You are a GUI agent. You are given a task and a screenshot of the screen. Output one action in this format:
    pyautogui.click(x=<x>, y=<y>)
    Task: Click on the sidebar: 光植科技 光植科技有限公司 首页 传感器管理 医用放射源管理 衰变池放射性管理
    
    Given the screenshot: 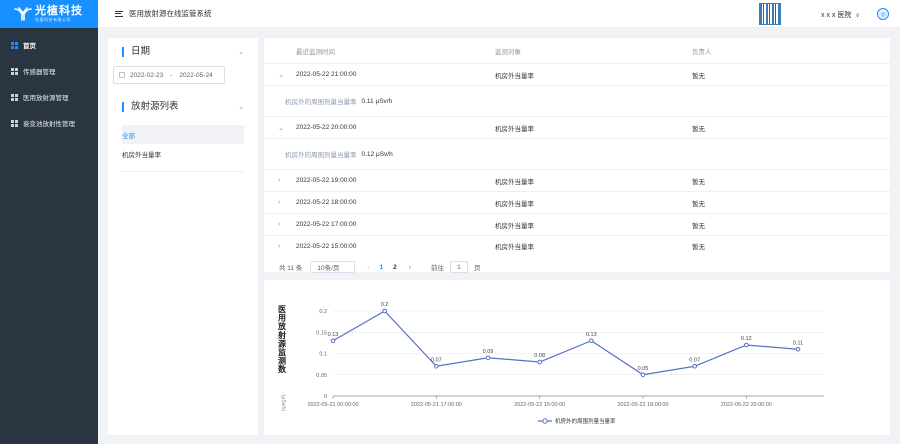 What is the action you would take?
    pyautogui.click(x=49, y=222)
    